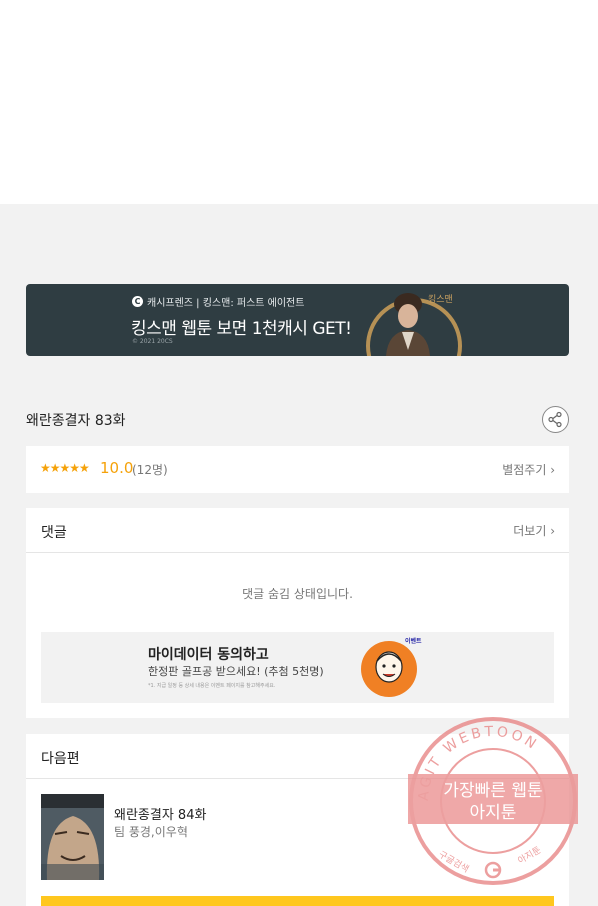  I want to click on read-next-button, so click(297, 901).